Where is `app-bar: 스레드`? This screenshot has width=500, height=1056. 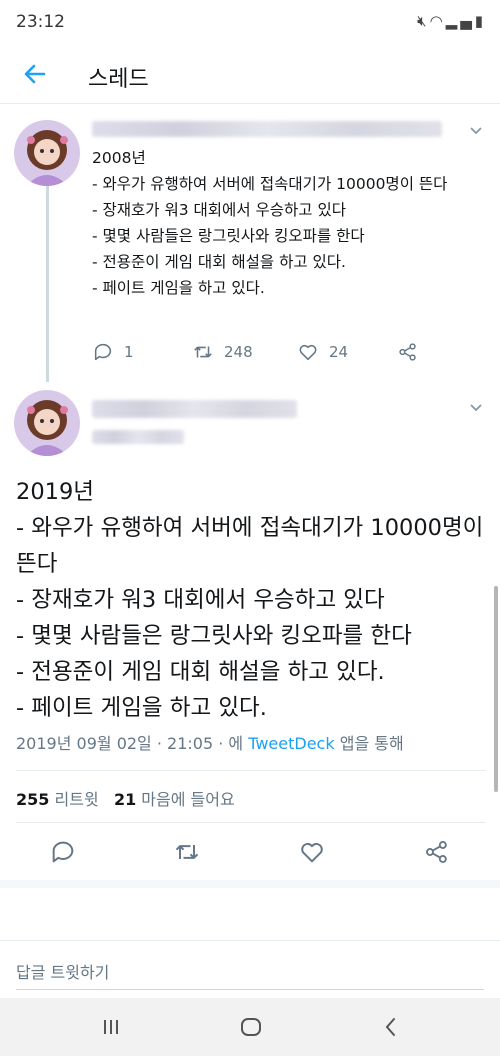 app-bar: 스레드 is located at coordinates (250, 74).